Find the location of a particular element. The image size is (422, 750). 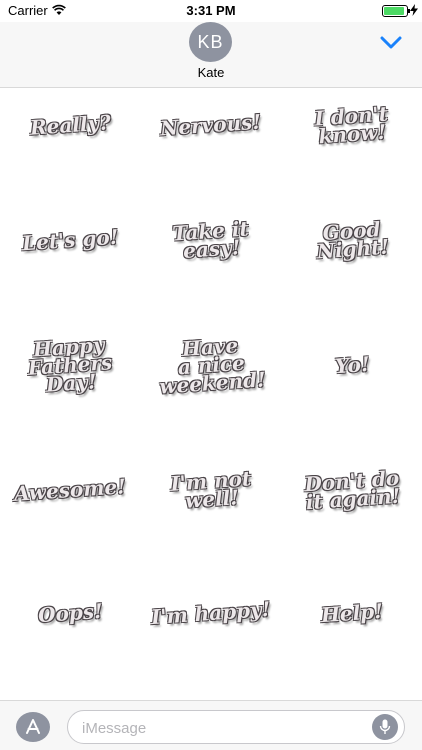

sticker-text: Yo! is located at coordinates (352, 365).